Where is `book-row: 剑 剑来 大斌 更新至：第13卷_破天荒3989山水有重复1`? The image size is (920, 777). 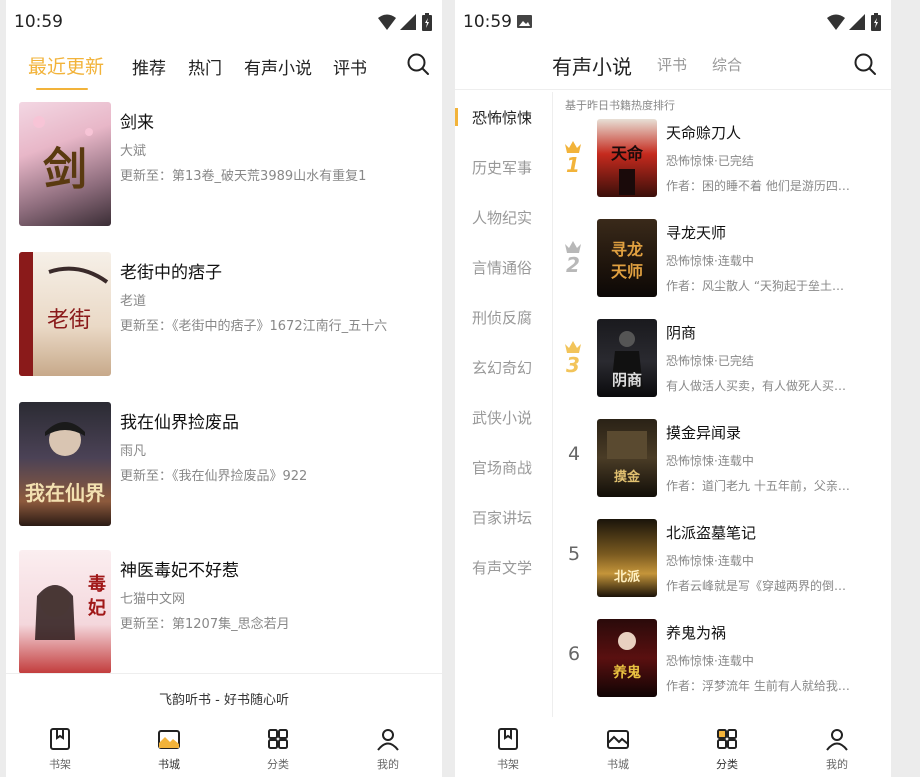
book-row: 剑 剑来 大斌 更新至：第13卷_破天荒3989山水有重复1 is located at coordinates (224, 164).